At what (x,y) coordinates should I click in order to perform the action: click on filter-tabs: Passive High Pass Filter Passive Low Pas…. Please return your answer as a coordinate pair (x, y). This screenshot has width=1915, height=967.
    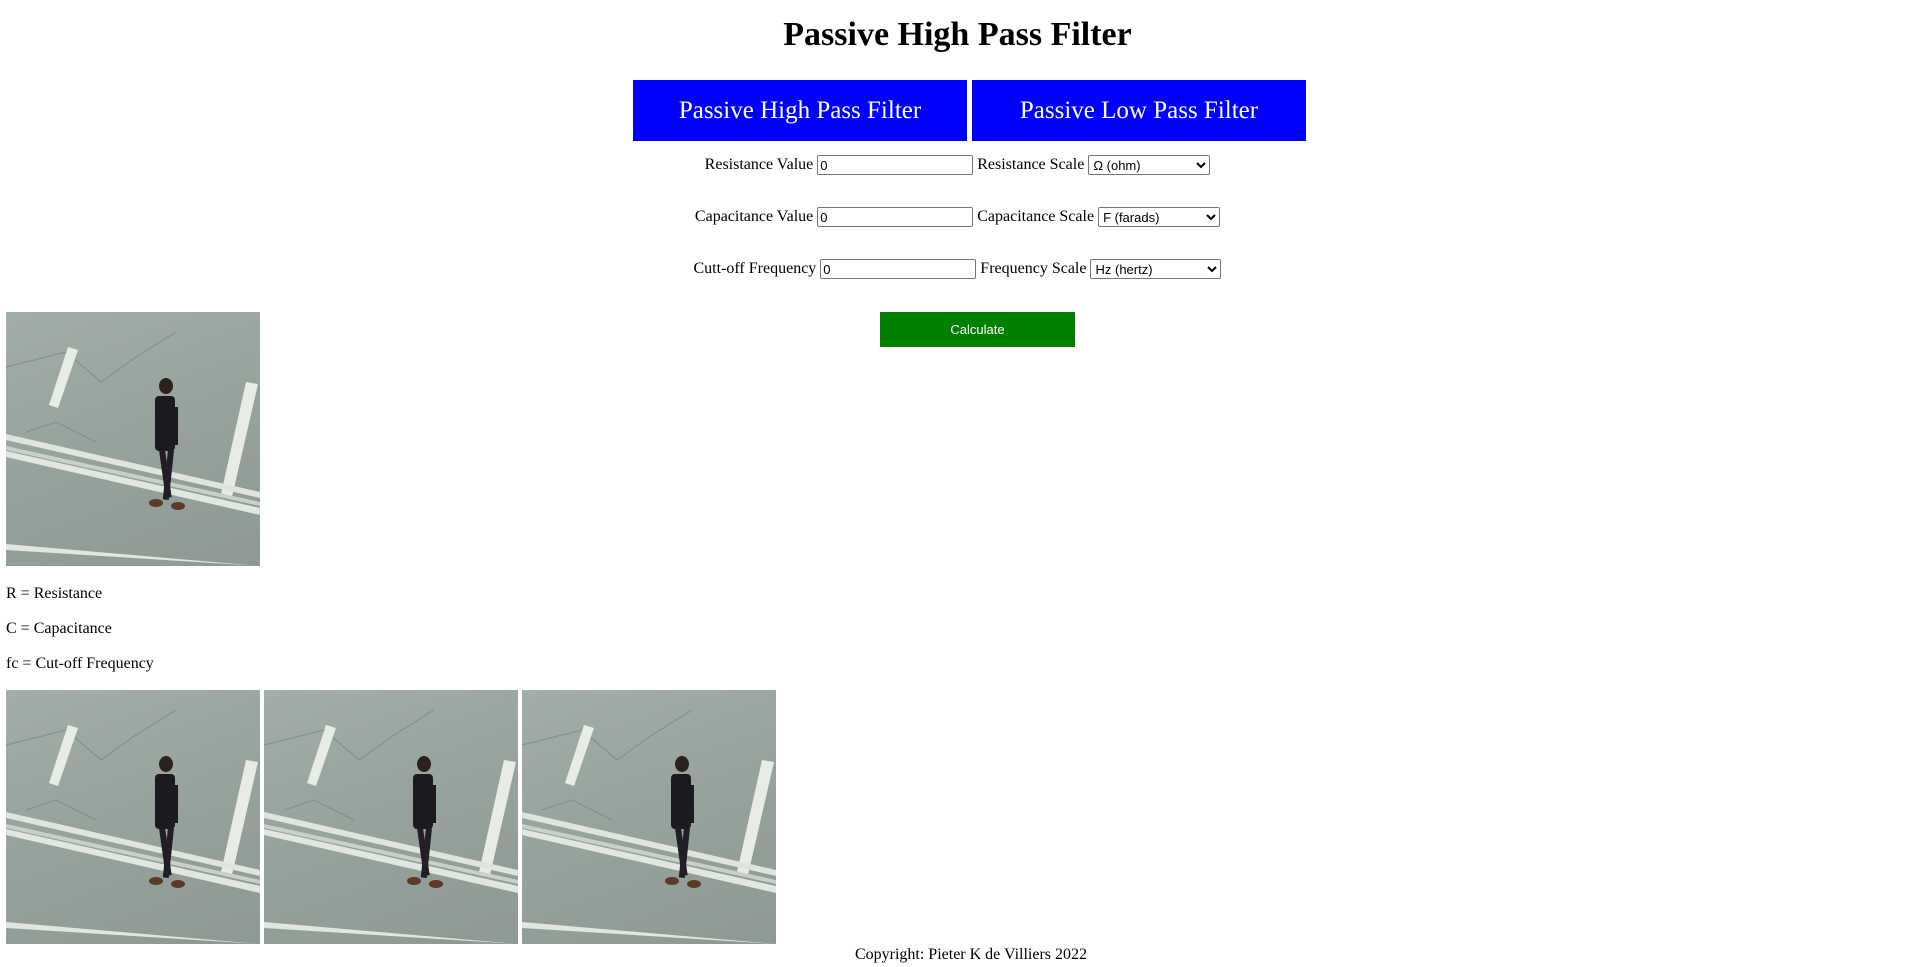
    Looking at the image, I should click on (969, 110).